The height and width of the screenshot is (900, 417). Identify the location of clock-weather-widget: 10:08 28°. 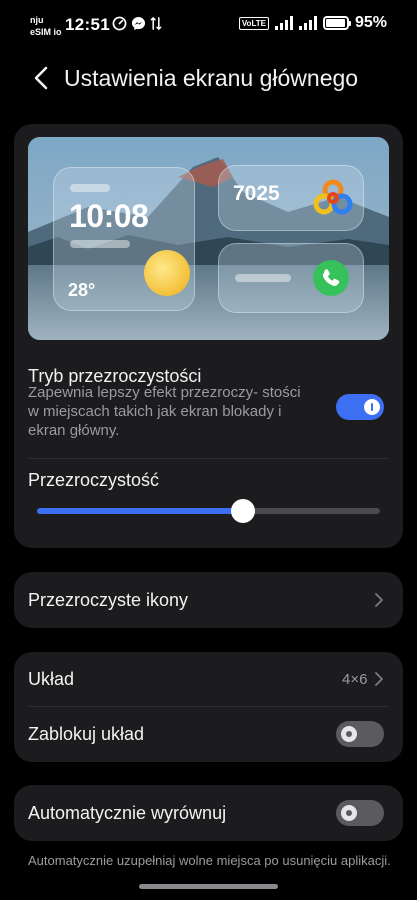
(124, 239).